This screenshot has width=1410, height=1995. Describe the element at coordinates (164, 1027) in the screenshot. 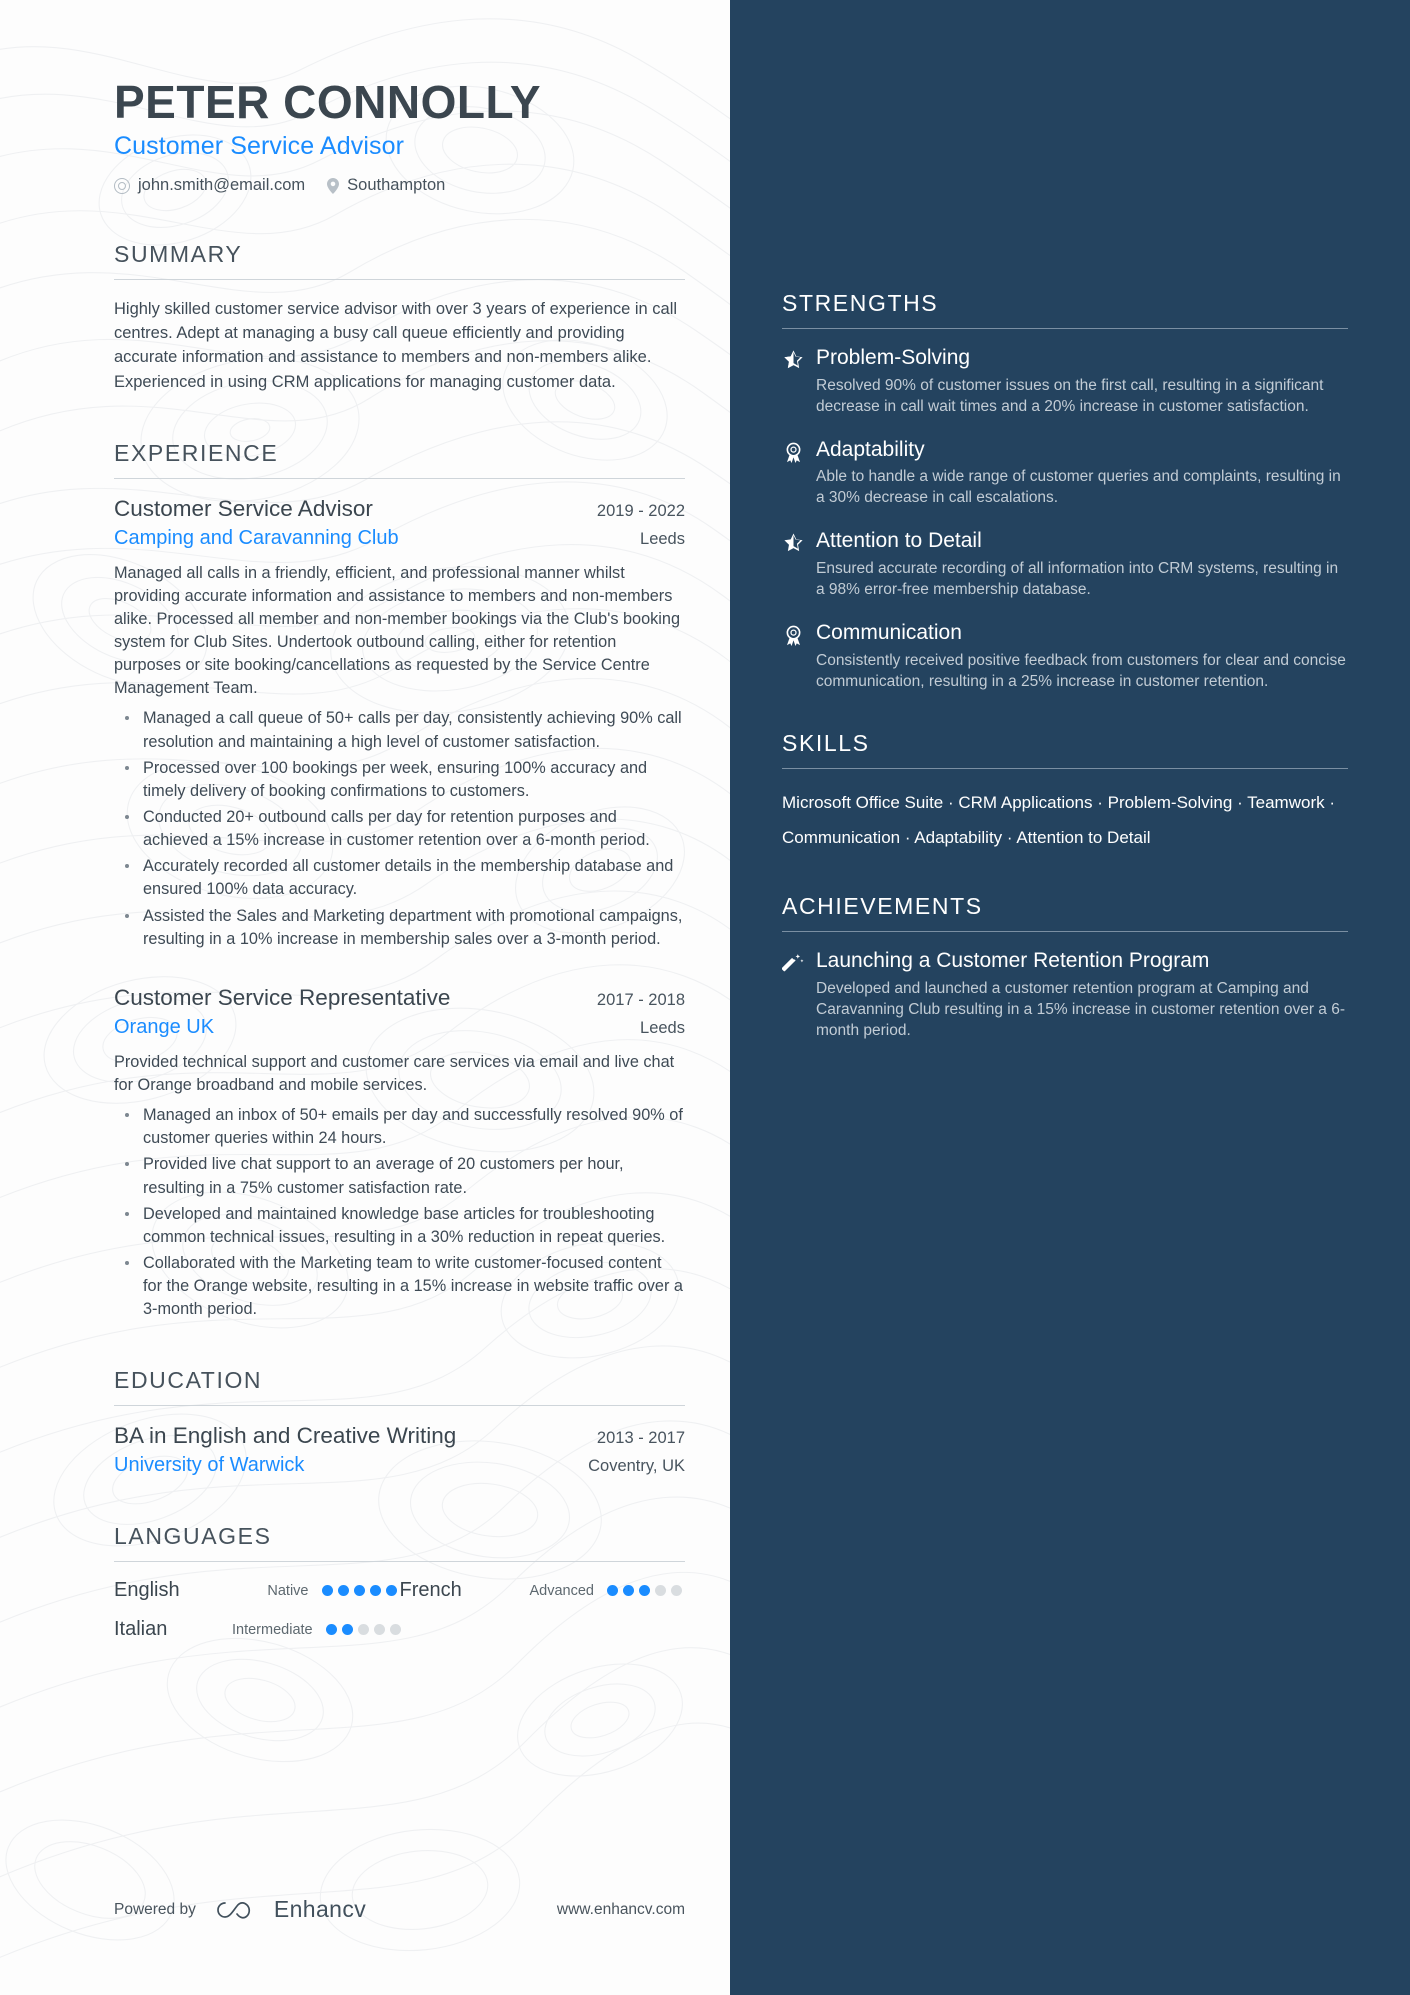

I see `job-company: Orange UK` at that location.